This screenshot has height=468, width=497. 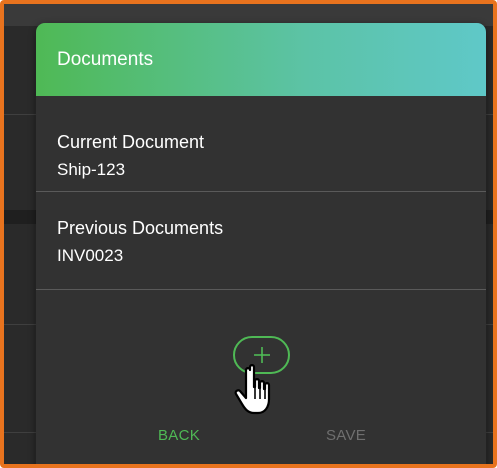 I want to click on previous-documents-item: Previous Documents INV0023, so click(x=261, y=242).